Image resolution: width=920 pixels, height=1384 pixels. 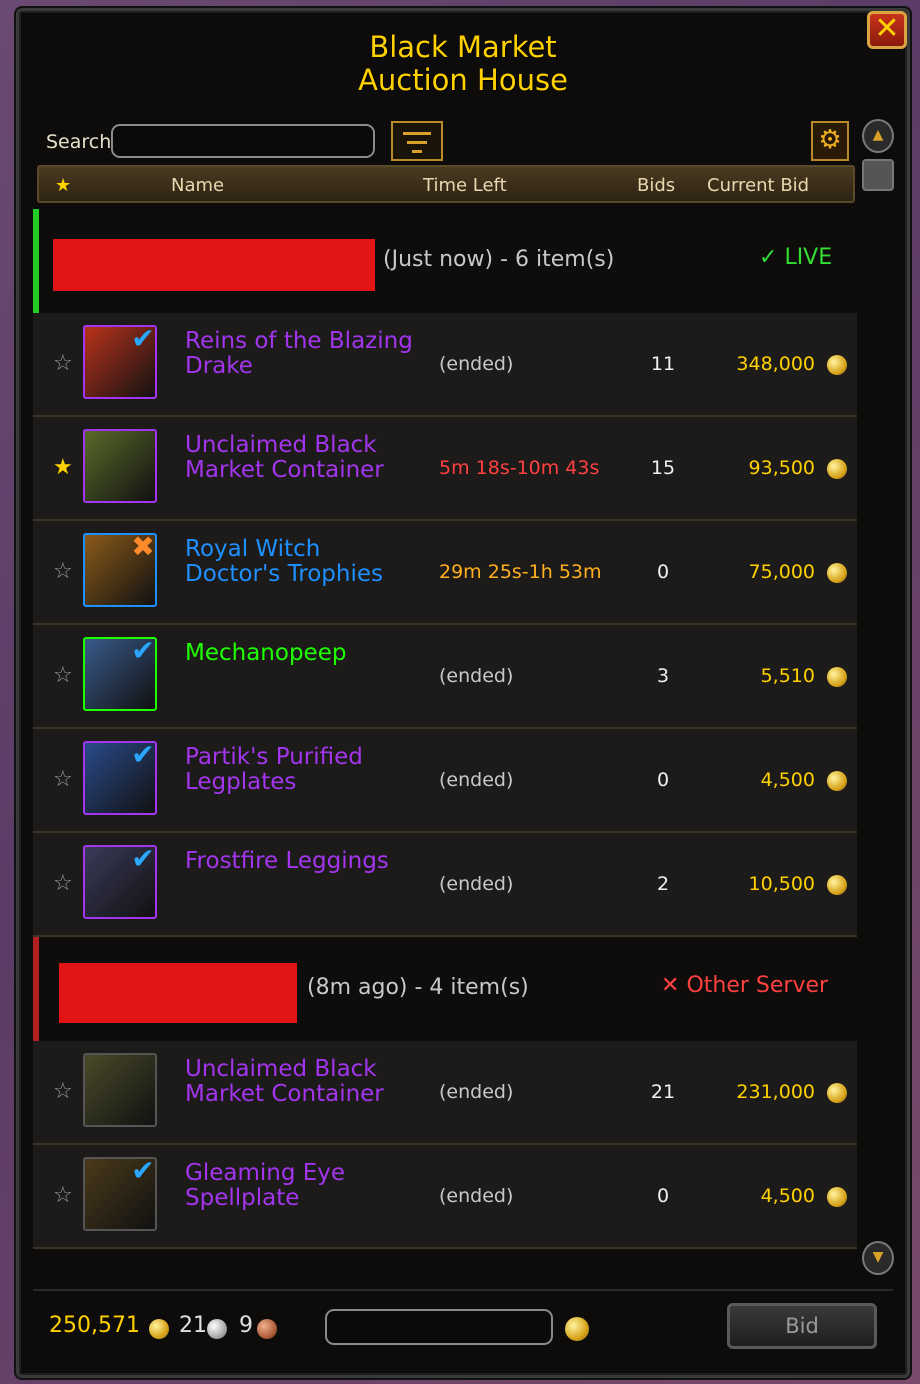 I want to click on item-name-line-1: Reins of the Blazing, so click(x=299, y=341).